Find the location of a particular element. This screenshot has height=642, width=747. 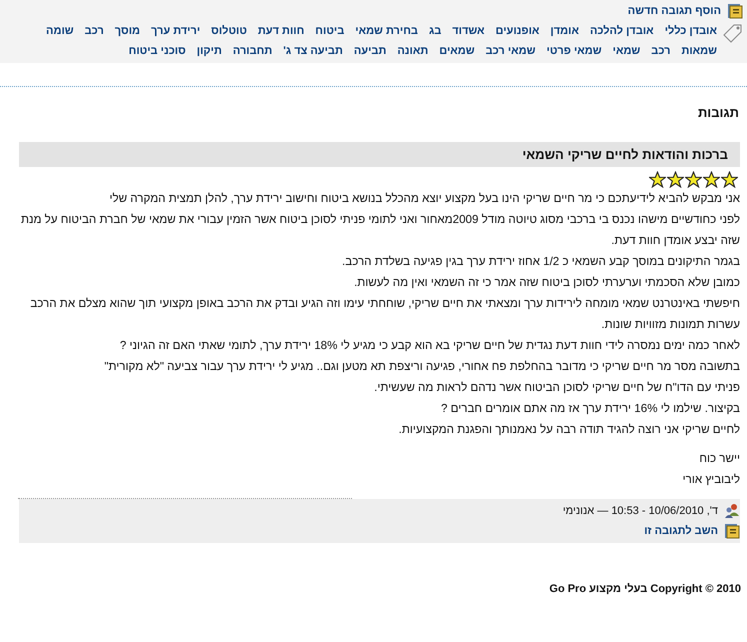

tag-link: תביעה צד ג' is located at coordinates (313, 51).